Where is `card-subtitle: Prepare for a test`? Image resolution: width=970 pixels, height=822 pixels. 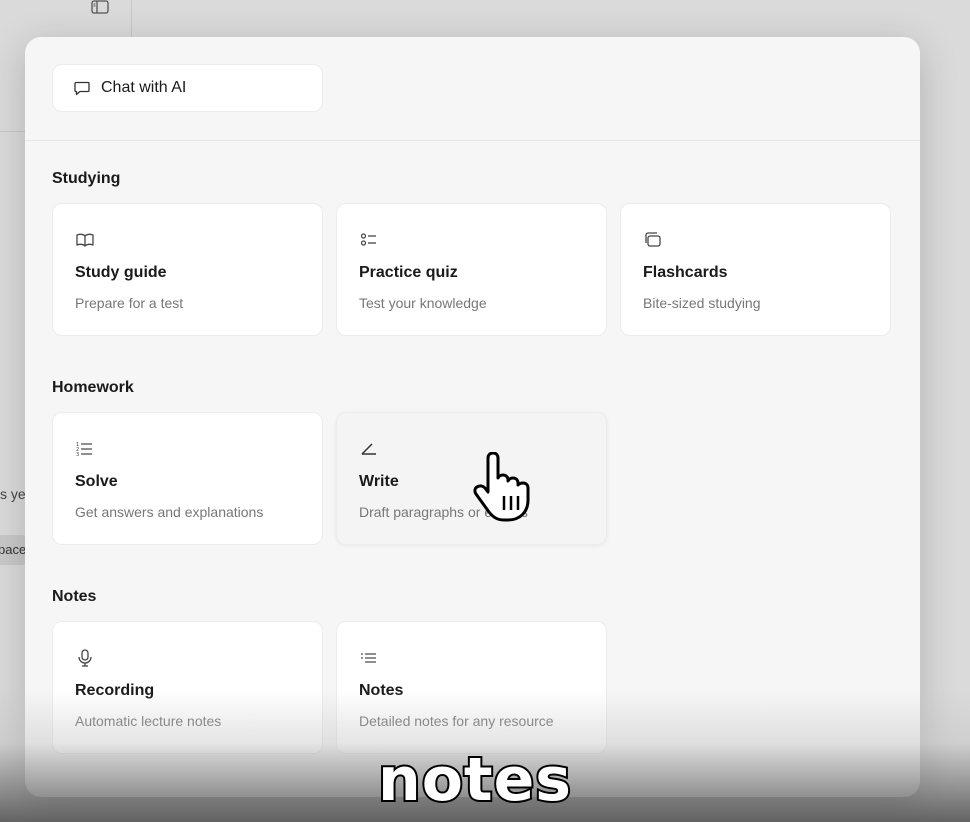 card-subtitle: Prepare for a test is located at coordinates (129, 303).